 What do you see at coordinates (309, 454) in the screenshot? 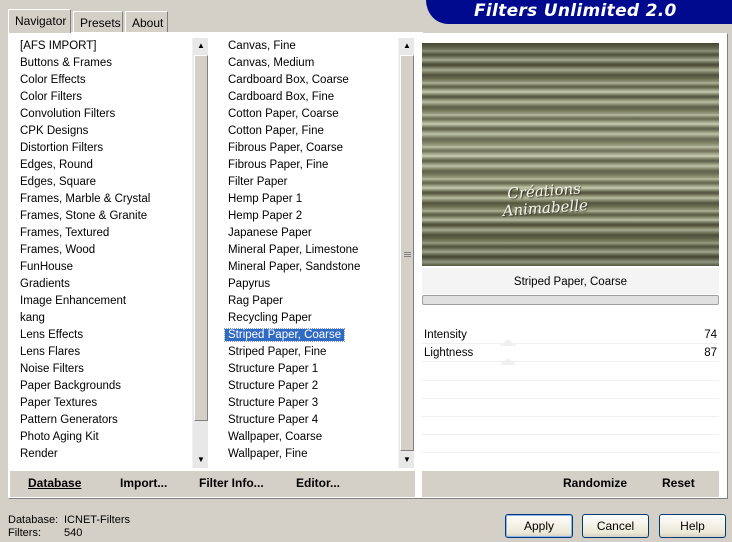
I see `list-item: Wallpaper, Fine` at bounding box center [309, 454].